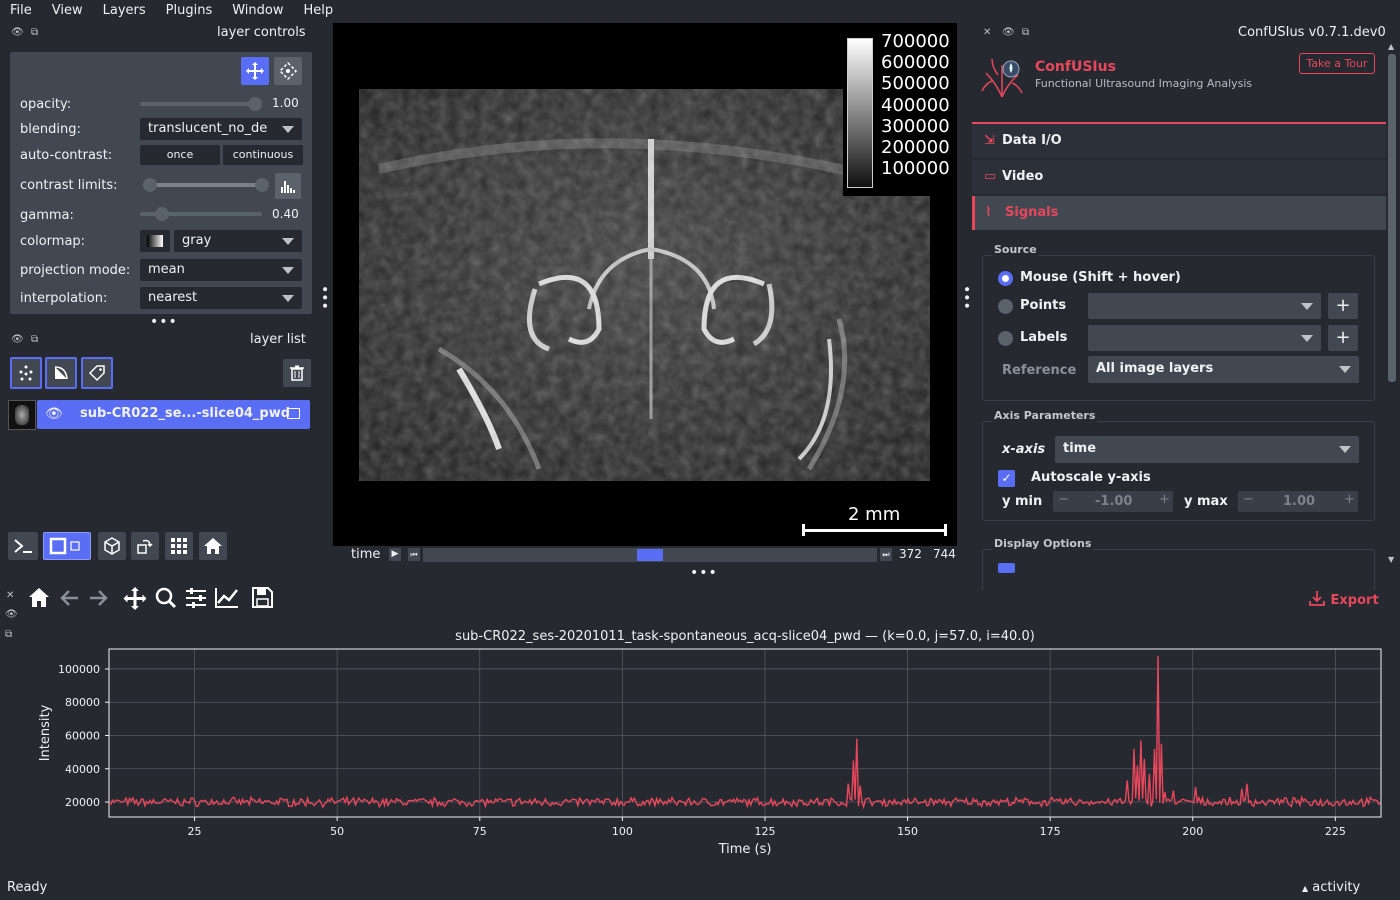  What do you see at coordinates (1223, 369) in the screenshot?
I see `reference-select: All image layers` at bounding box center [1223, 369].